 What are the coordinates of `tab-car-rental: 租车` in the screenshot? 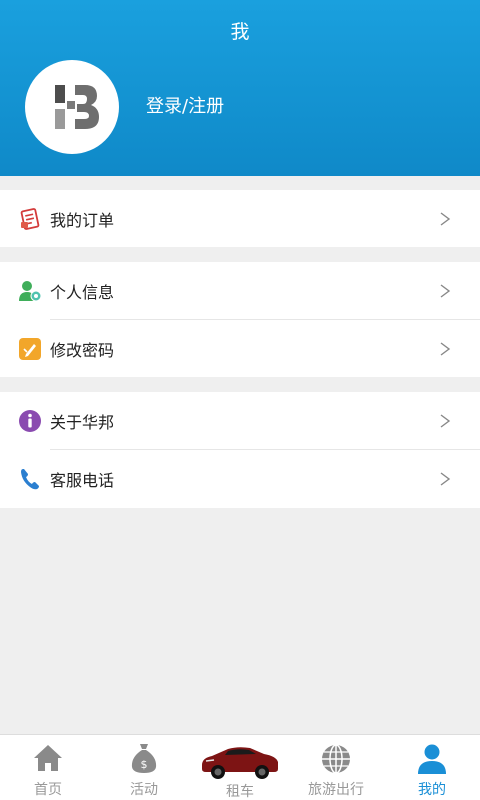 It's located at (240, 767).